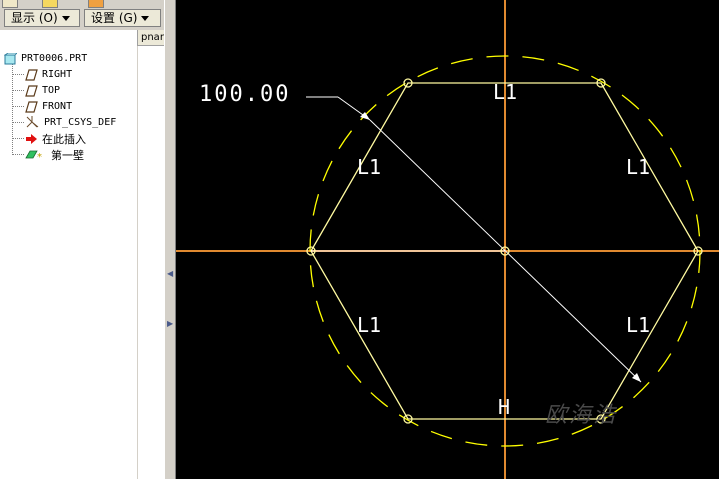 The image size is (719, 479). What do you see at coordinates (31, 138) in the screenshot?
I see `insert-here-arrow-icon` at bounding box center [31, 138].